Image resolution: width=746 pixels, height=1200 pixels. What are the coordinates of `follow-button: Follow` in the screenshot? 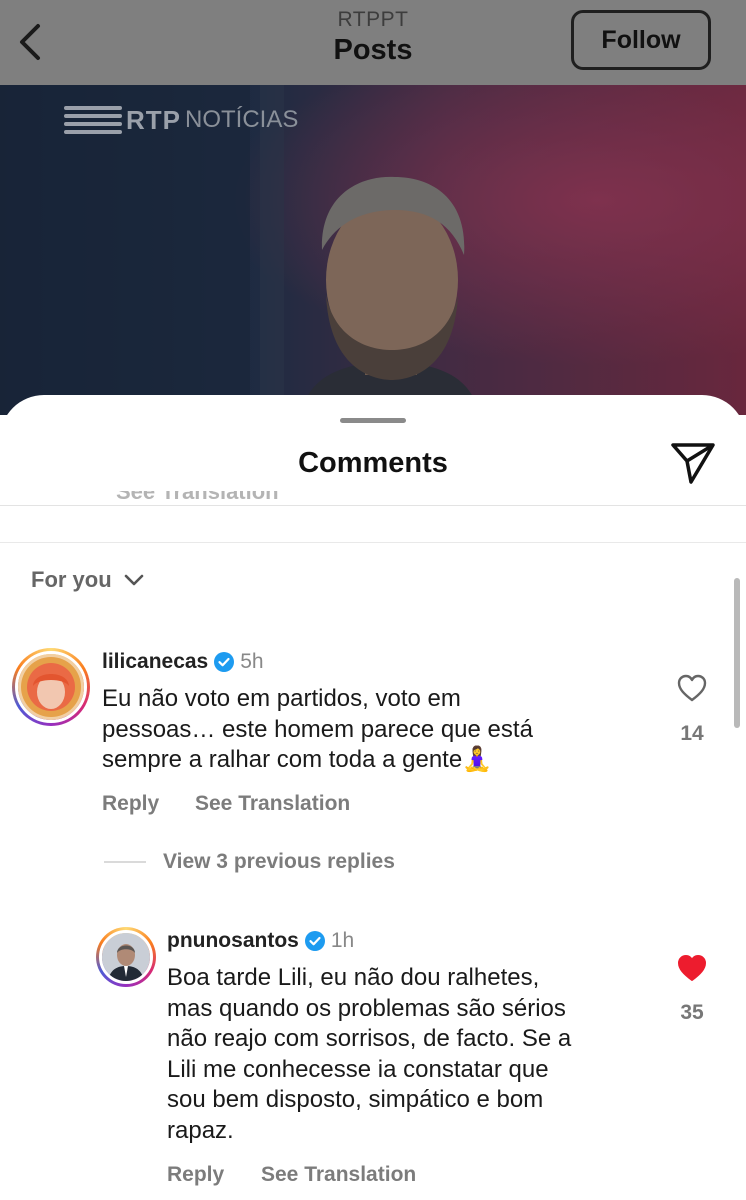 It's located at (641, 40).